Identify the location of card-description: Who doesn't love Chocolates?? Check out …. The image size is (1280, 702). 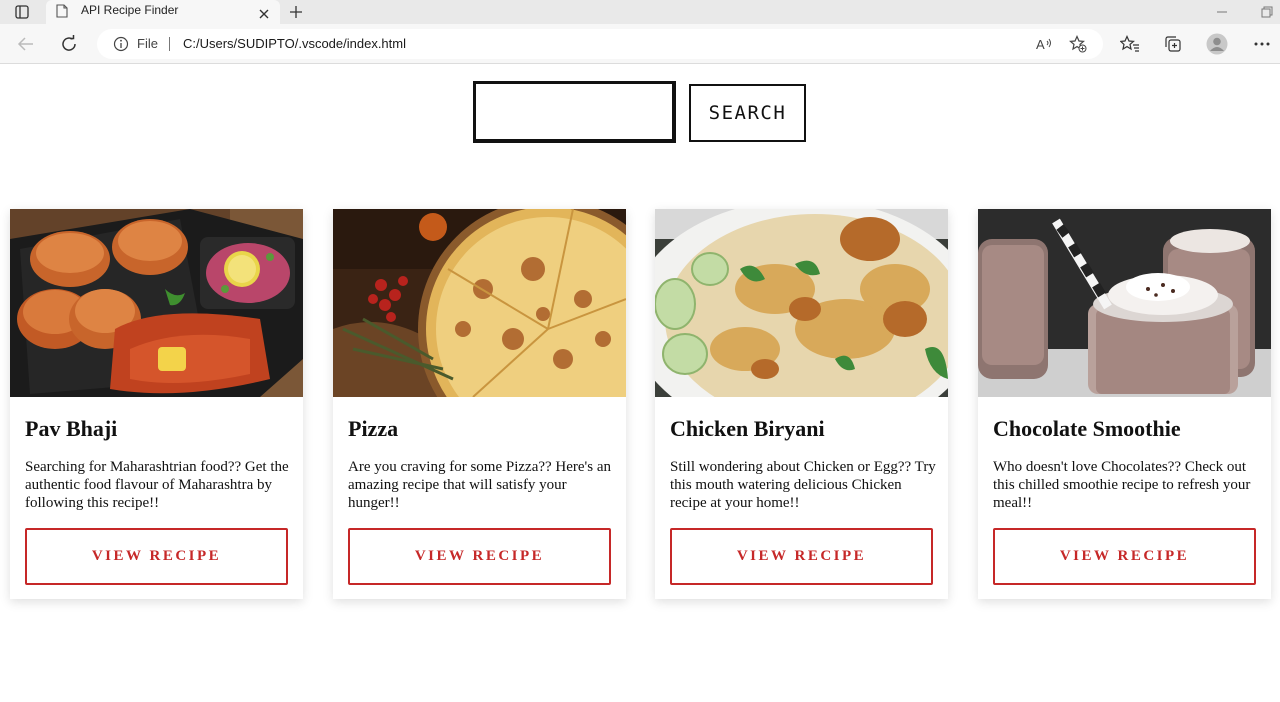
(1122, 485).